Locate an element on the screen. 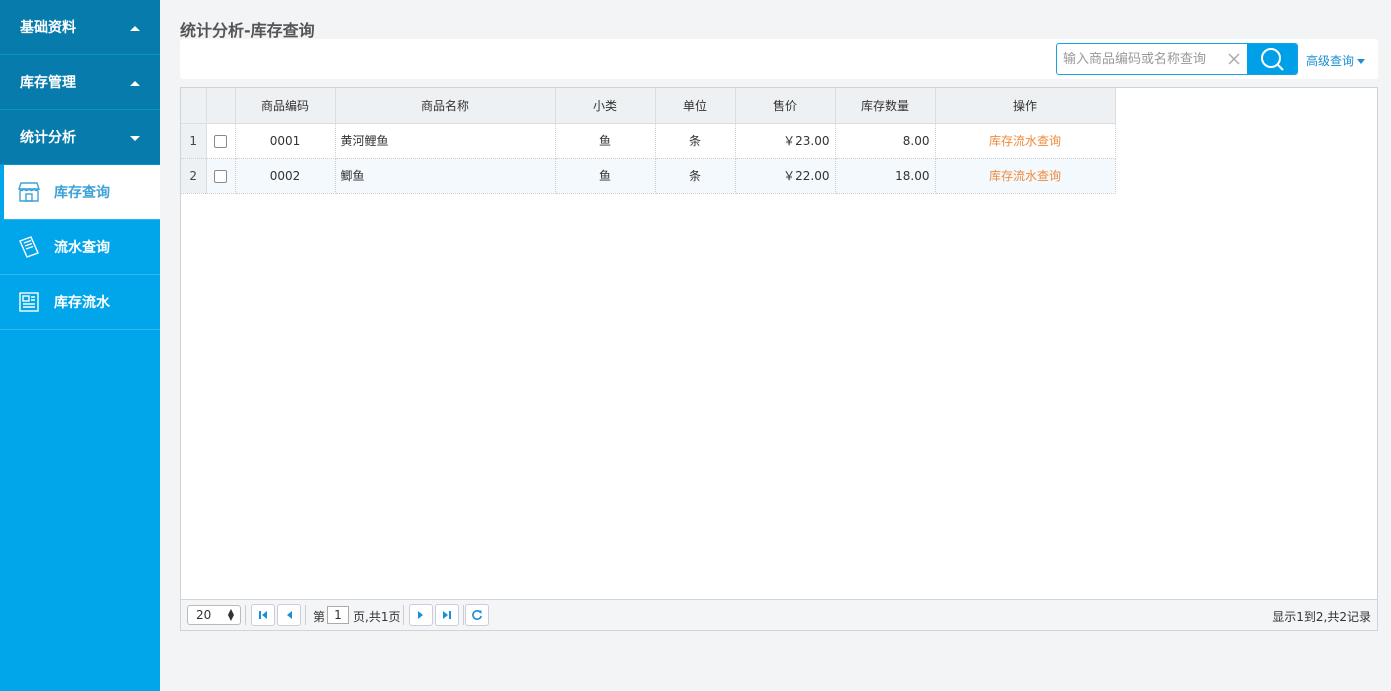 This screenshot has height=691, width=1391. header-code: 商品编码 is located at coordinates (285, 106).